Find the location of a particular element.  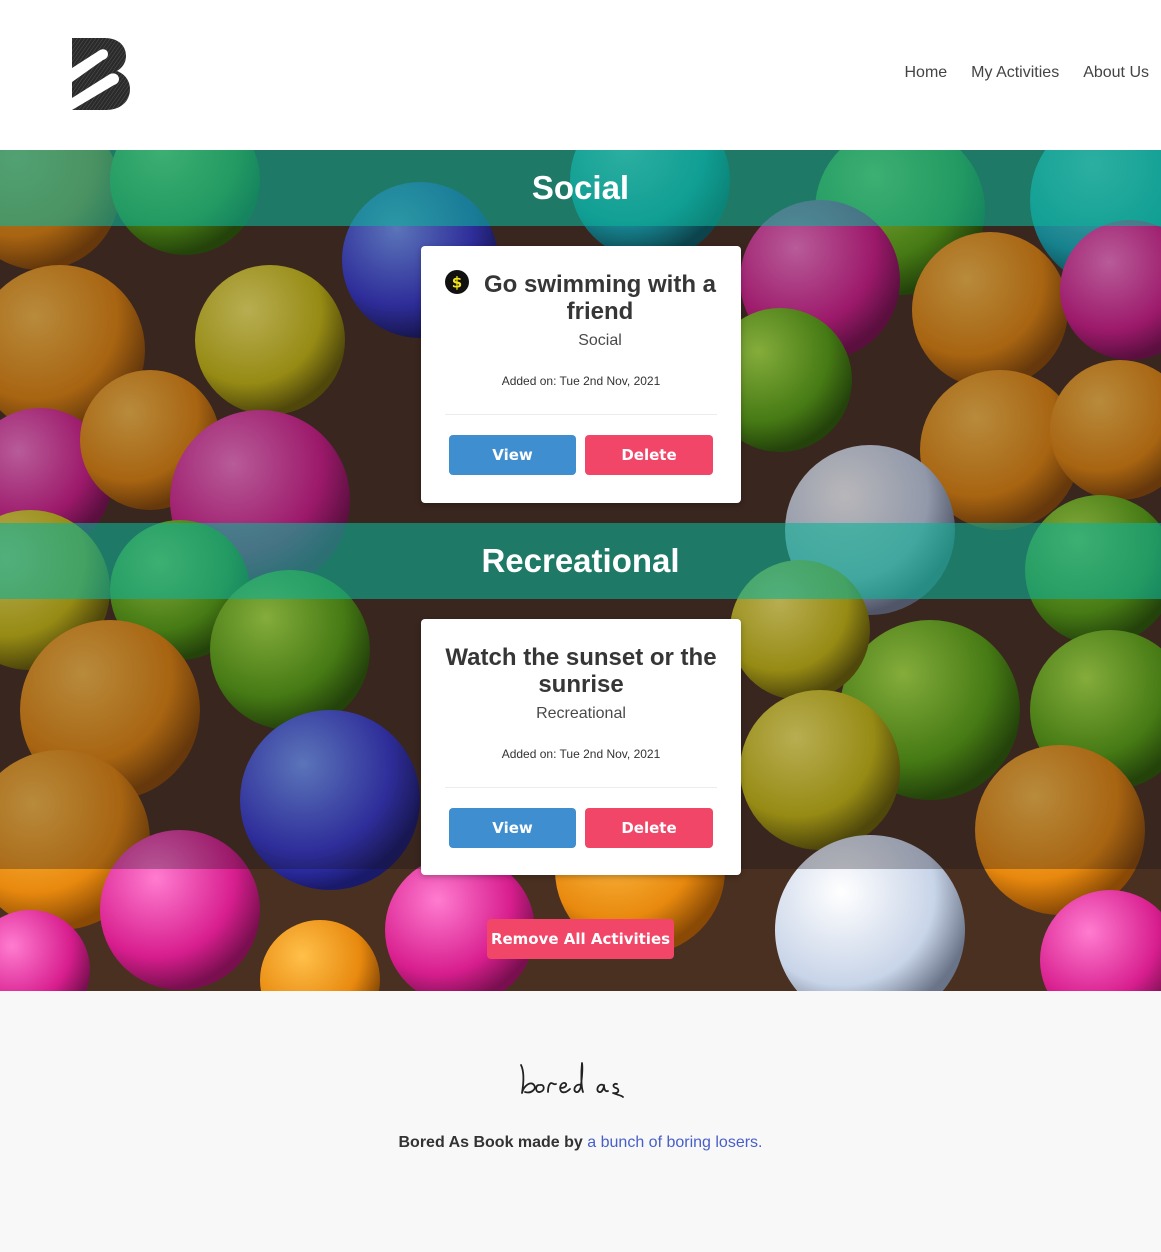

dollar-coin-icon: $ is located at coordinates (457, 282).